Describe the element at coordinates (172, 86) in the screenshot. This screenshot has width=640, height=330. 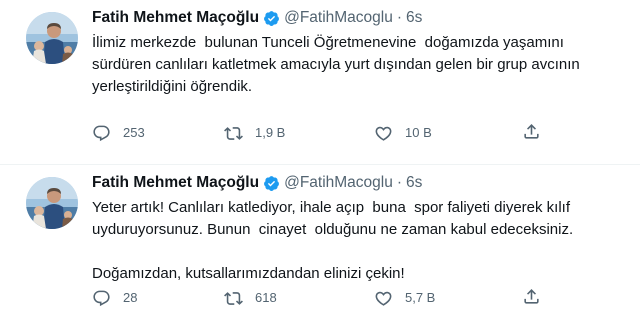
I see `tweet-text-line: yerleştirildiğini öğrendik.` at that location.